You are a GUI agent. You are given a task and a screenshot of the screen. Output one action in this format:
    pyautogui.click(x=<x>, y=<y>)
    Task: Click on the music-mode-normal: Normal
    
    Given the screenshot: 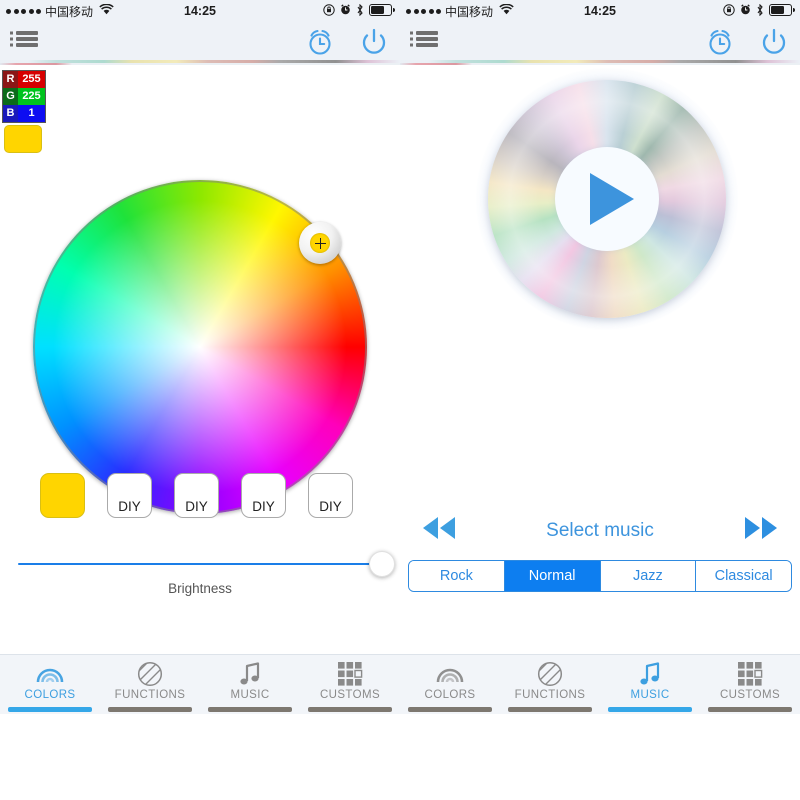 What is the action you would take?
    pyautogui.click(x=552, y=576)
    